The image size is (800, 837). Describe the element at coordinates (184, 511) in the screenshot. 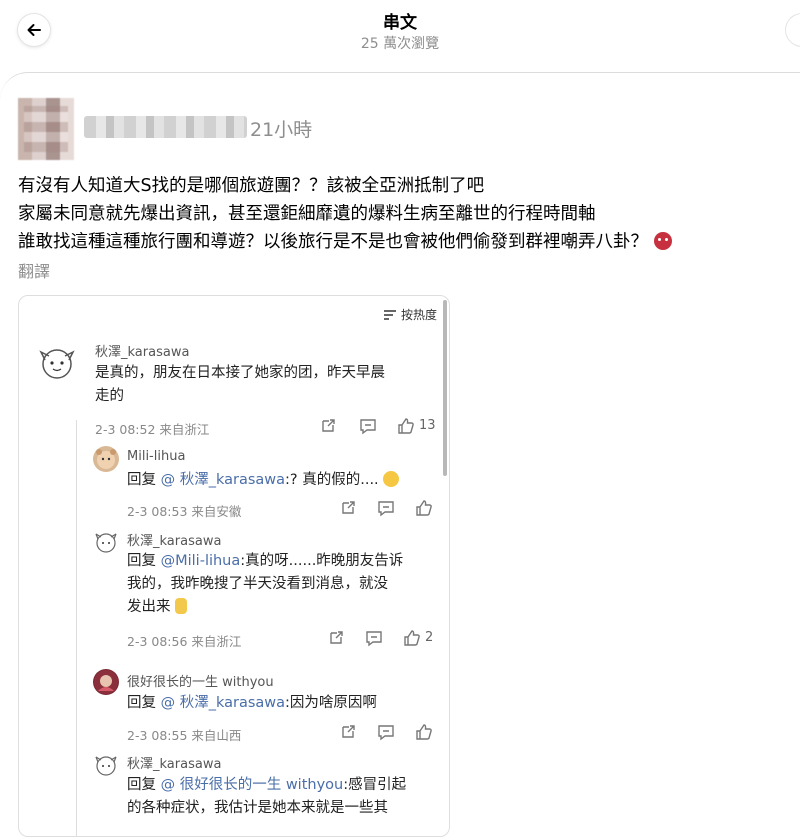

I see `comment-meta: 2-3 08:53 来自安徽` at that location.